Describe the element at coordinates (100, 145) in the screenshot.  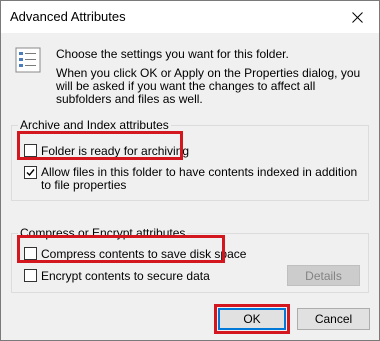
I see `archiving-highlight` at that location.